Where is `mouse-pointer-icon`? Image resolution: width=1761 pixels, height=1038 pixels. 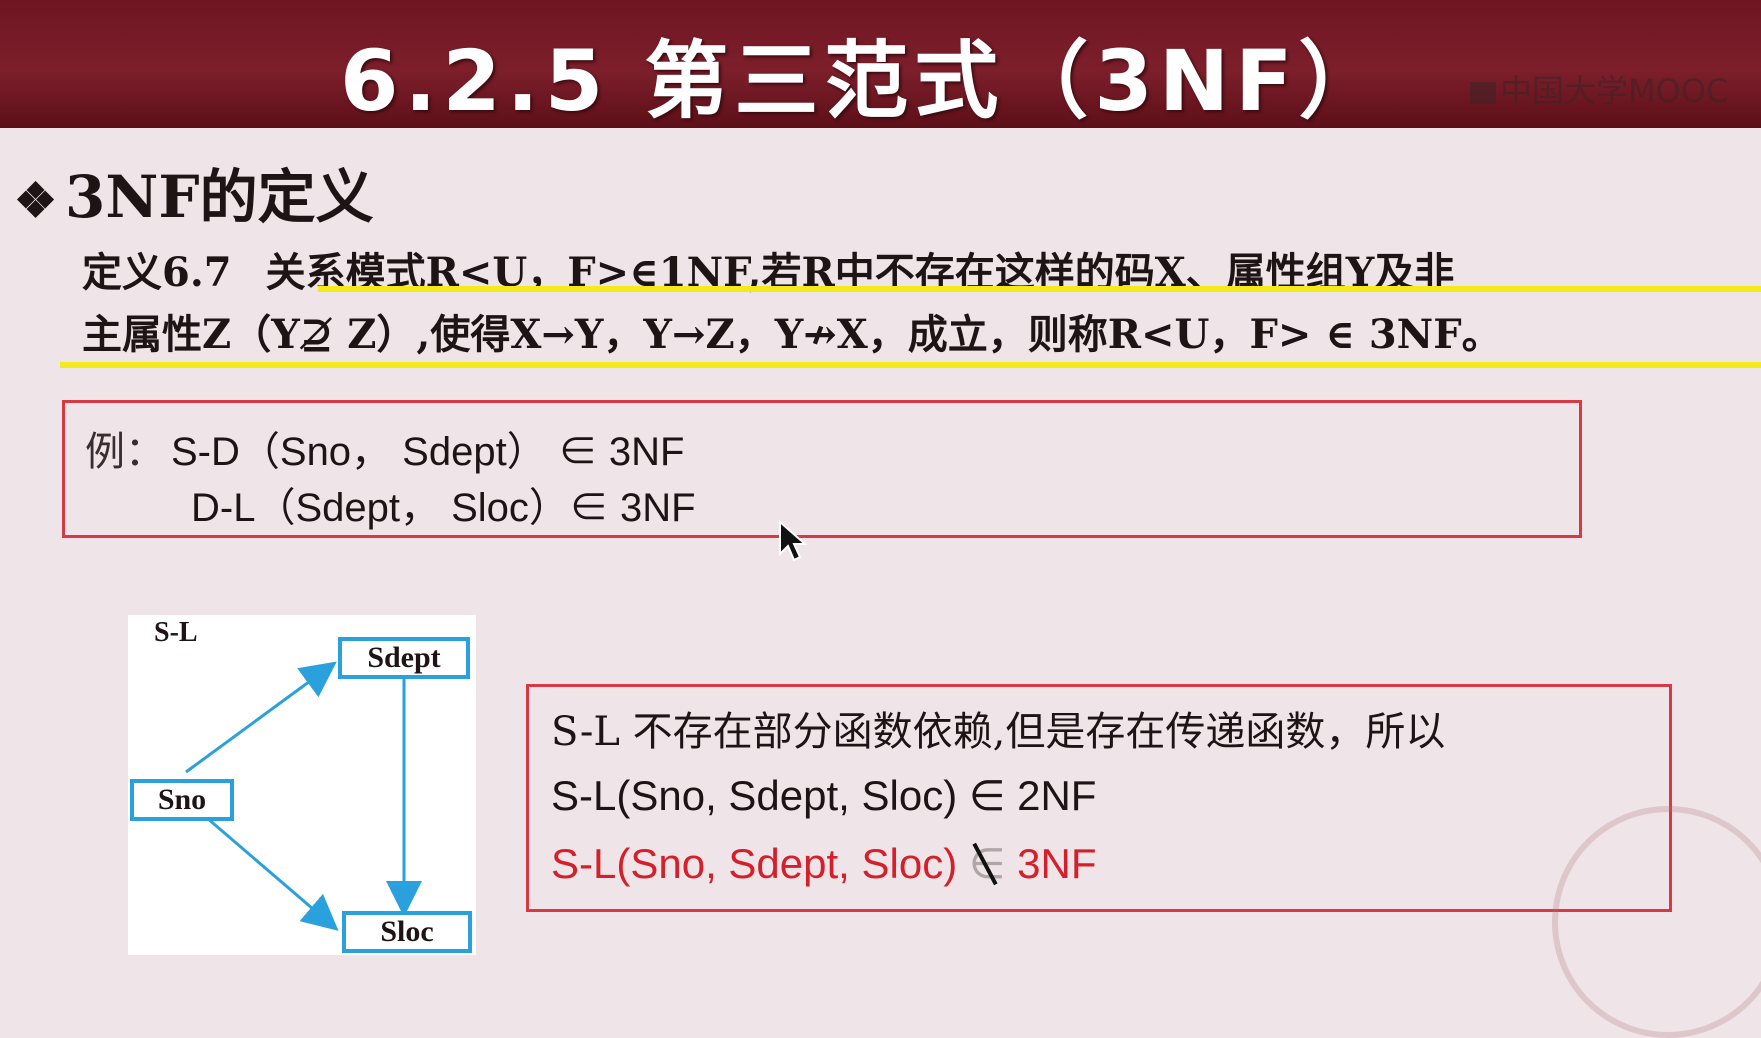
mouse-pointer-icon is located at coordinates (793, 541).